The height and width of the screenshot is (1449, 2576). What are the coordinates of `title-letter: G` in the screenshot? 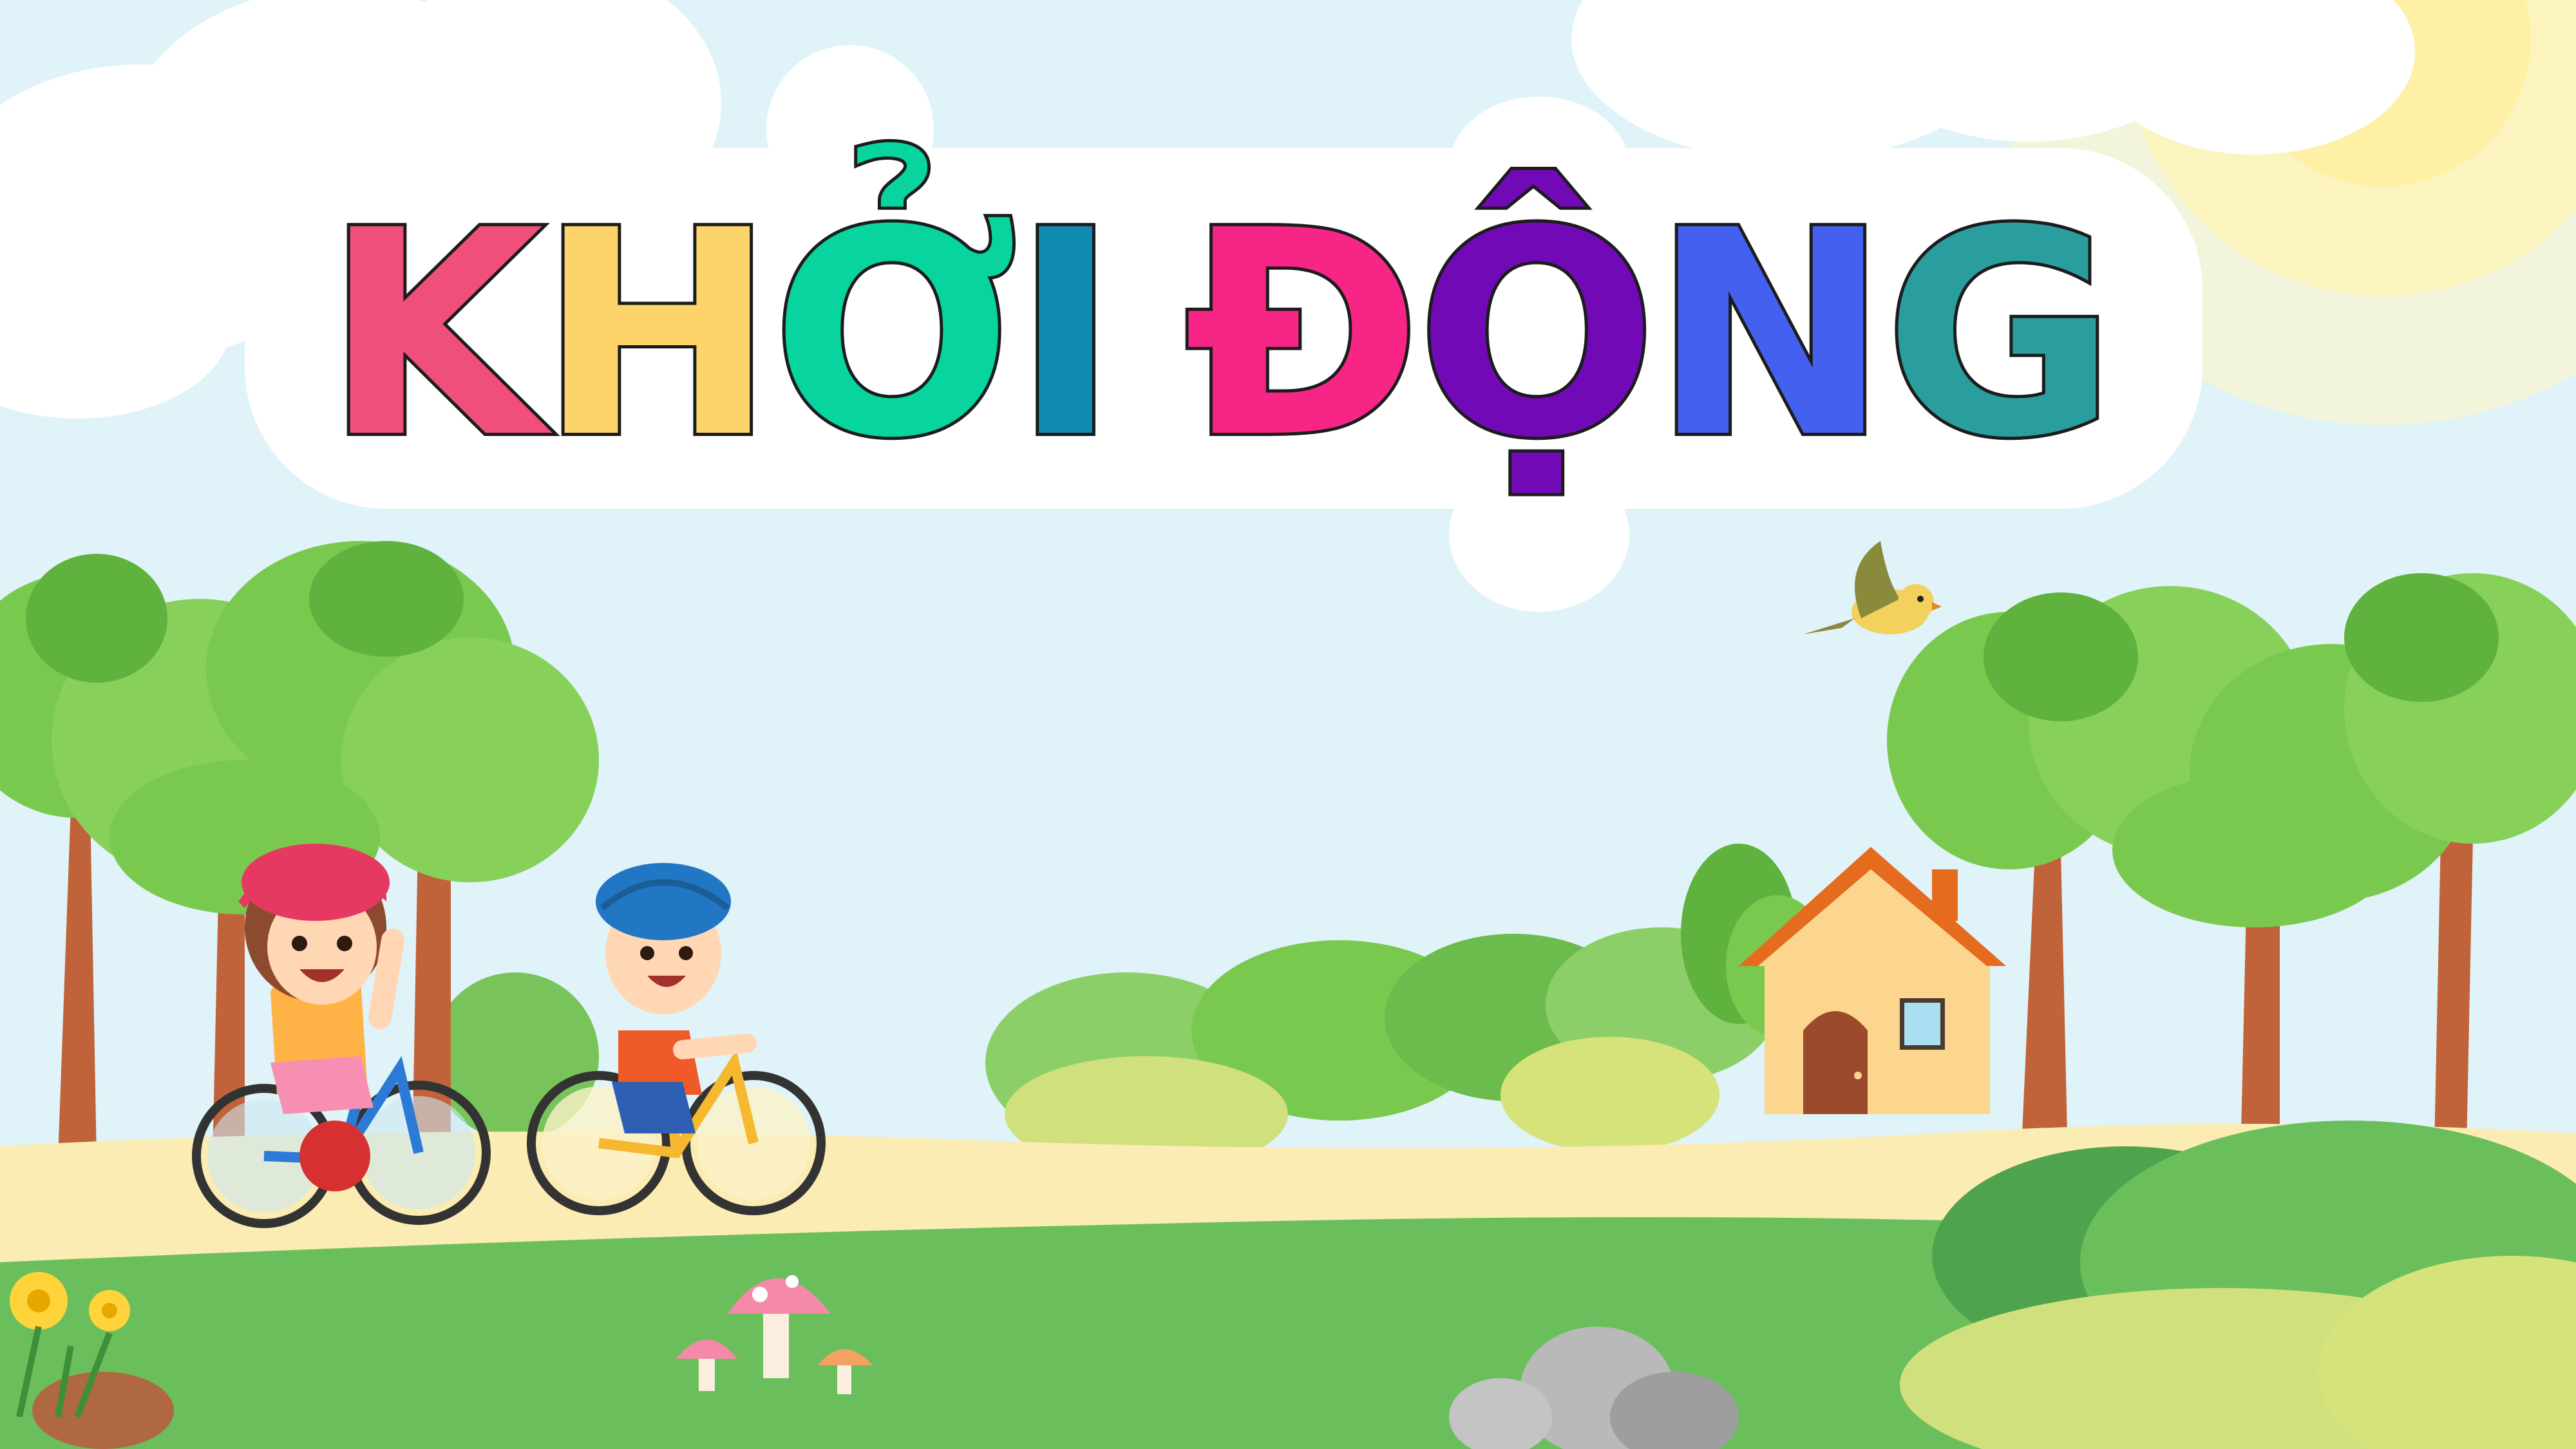 It's located at (2000, 335).